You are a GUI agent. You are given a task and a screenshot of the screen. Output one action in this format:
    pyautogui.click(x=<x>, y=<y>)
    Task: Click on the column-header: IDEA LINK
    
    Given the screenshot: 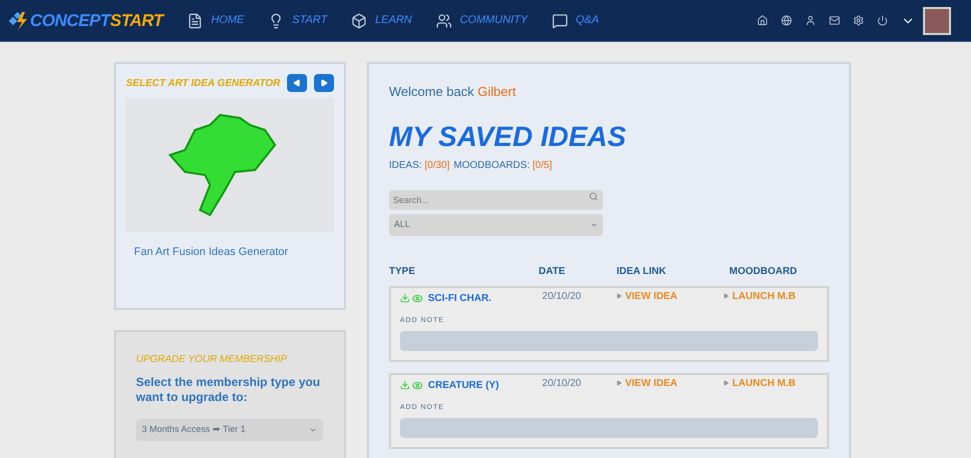 What is the action you would take?
    pyautogui.click(x=642, y=271)
    